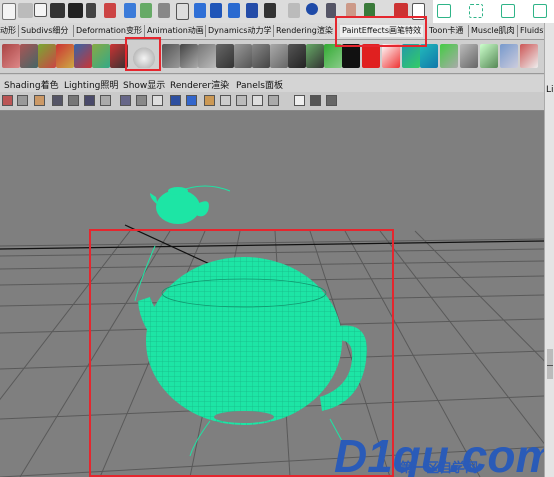  Describe the element at coordinates (444, 11) in the screenshot. I see `copy-icon` at that location.